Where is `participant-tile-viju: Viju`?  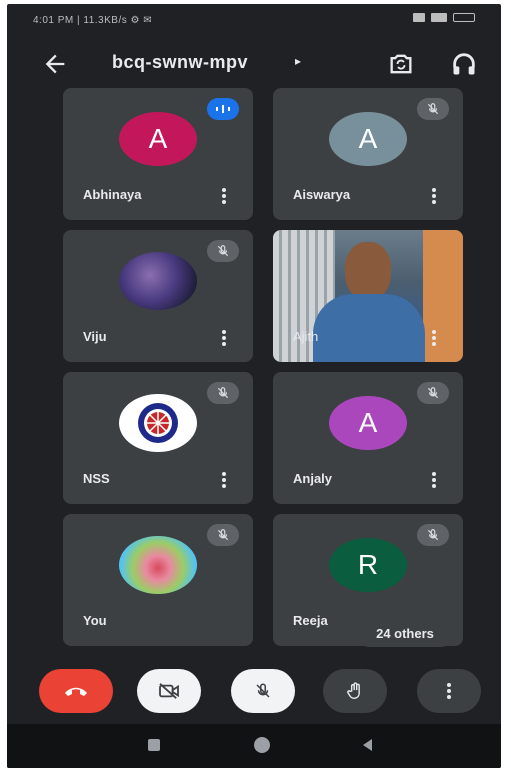 participant-tile-viju: Viju is located at coordinates (158, 296).